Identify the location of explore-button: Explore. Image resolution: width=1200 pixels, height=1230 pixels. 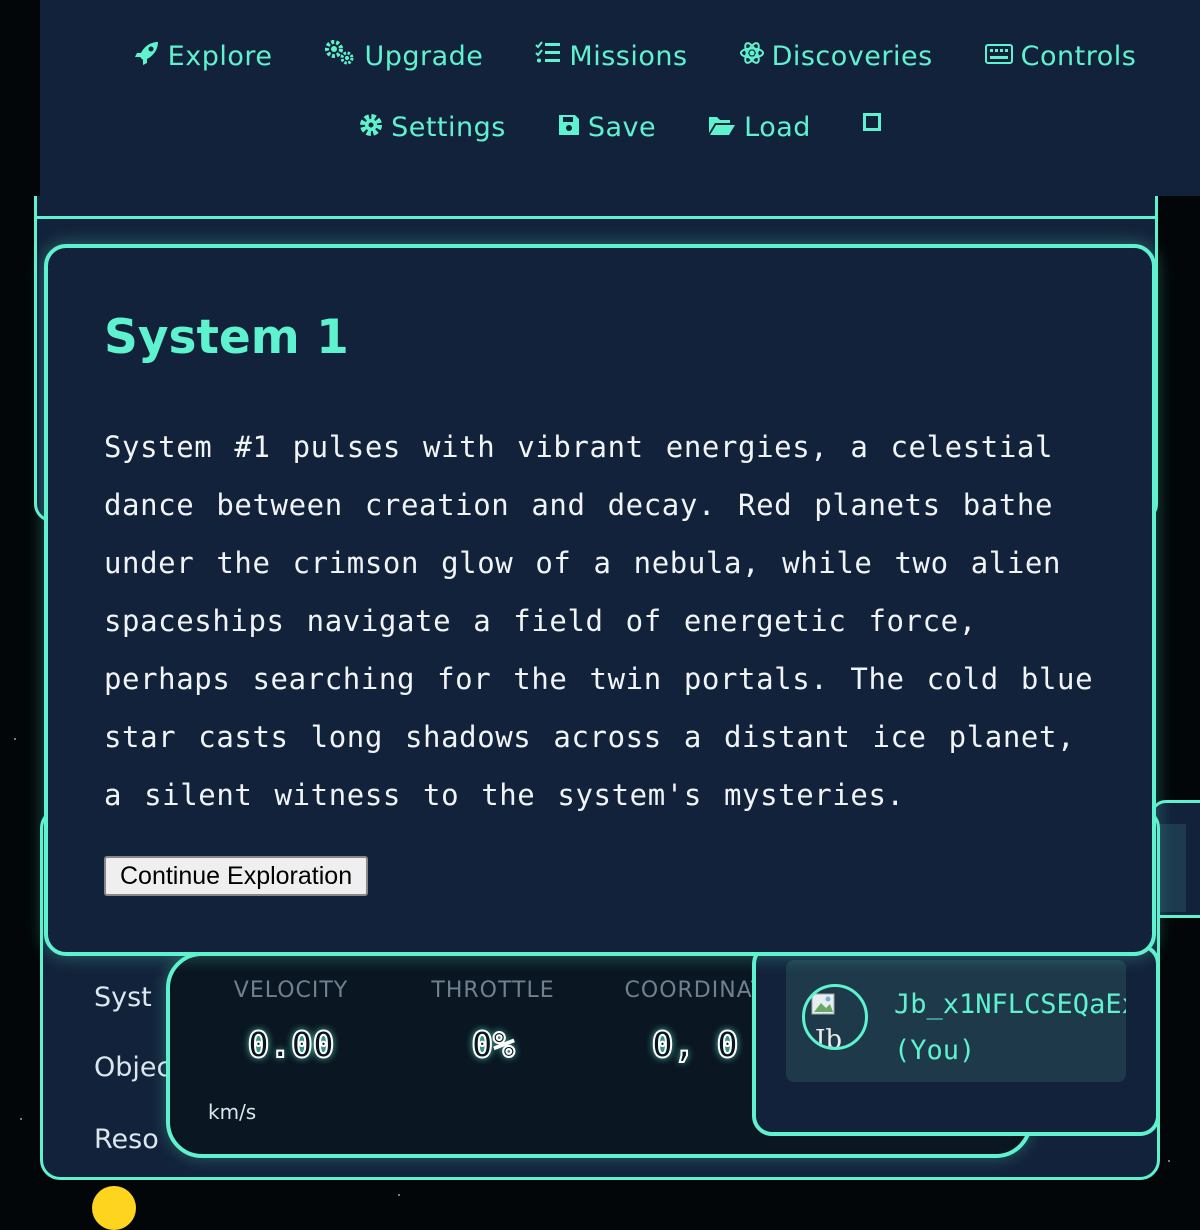
(203, 56).